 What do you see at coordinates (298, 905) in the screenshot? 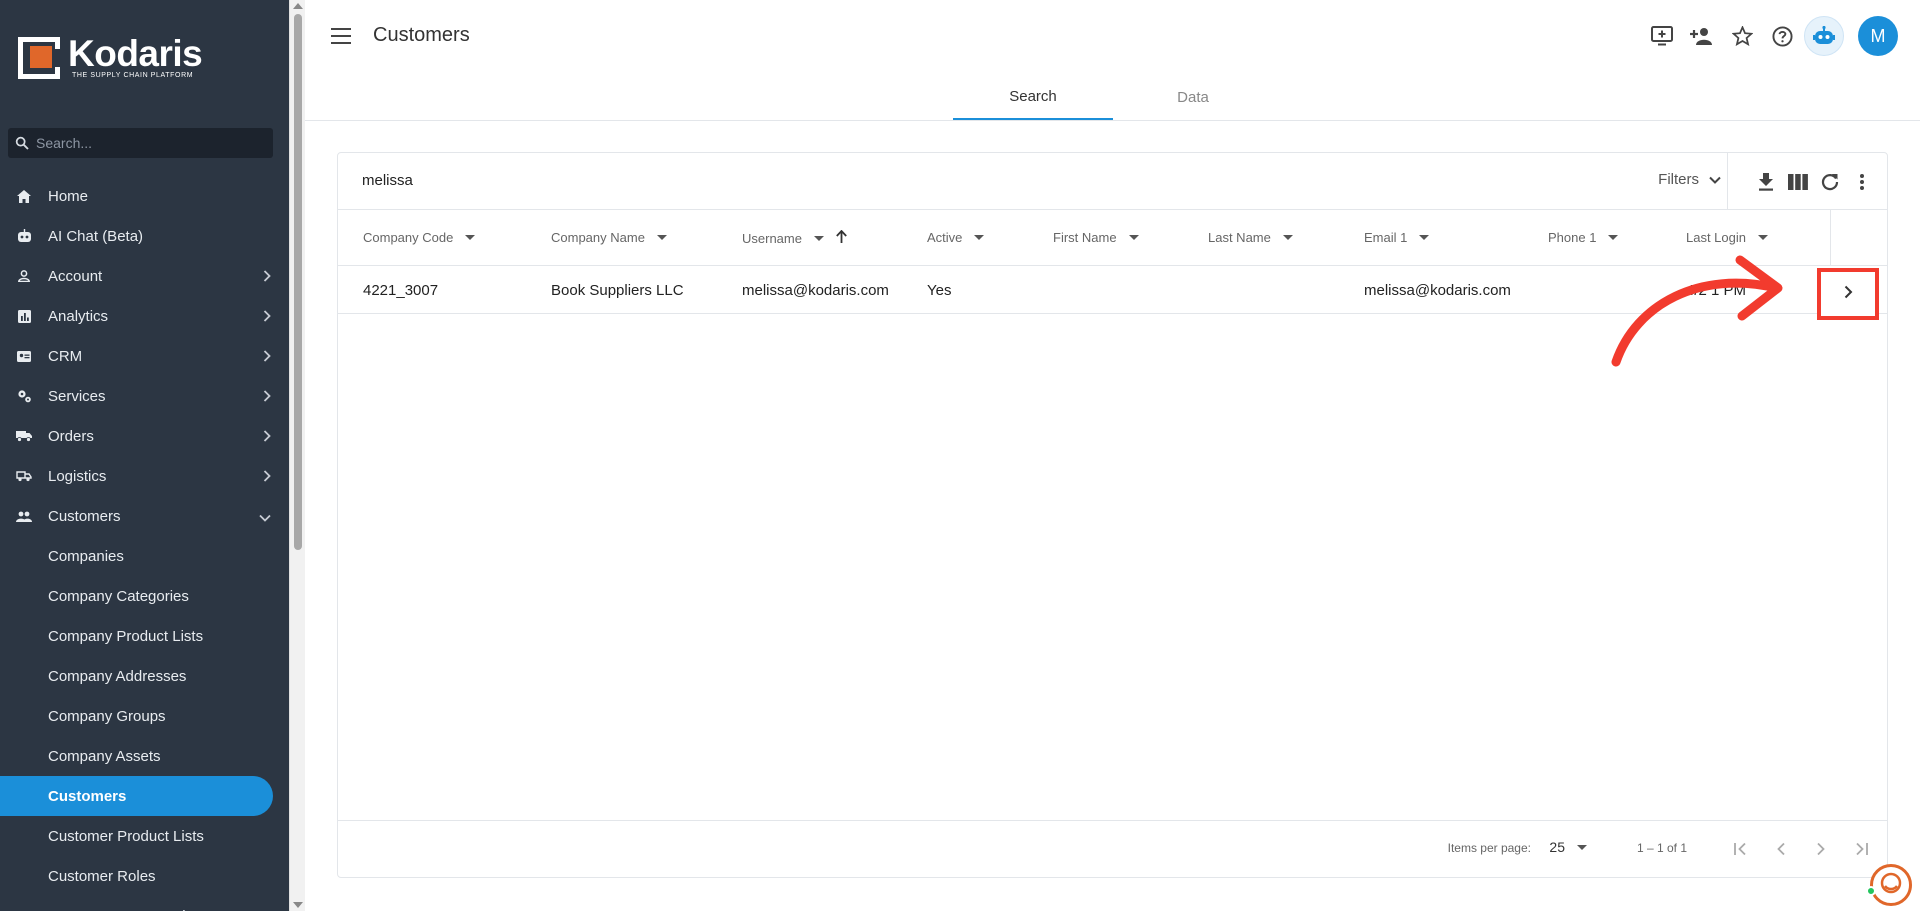
I see `scroll-down-arrow-icon` at bounding box center [298, 905].